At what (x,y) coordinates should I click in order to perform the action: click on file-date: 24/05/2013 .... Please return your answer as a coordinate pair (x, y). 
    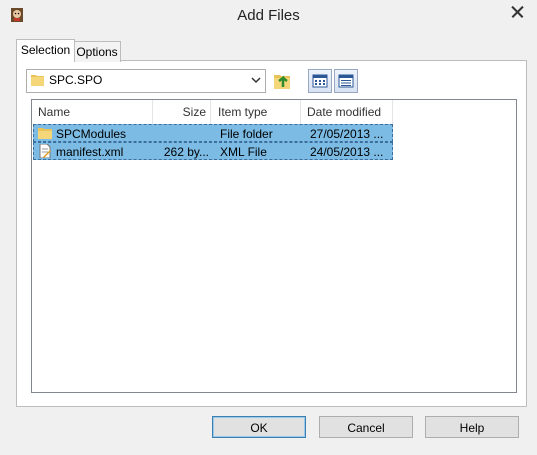
    Looking at the image, I should click on (347, 152).